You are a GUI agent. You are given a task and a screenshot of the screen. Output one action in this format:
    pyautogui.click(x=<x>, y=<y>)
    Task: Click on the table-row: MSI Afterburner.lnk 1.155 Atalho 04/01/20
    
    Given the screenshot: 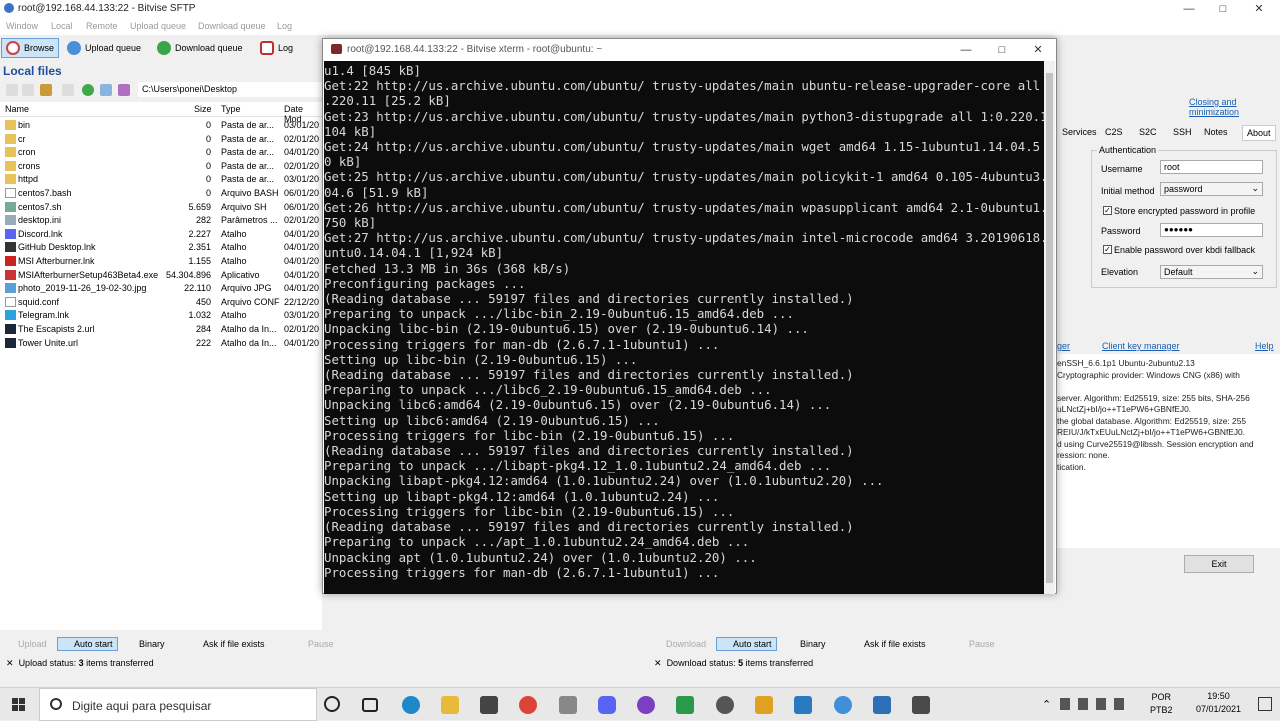 What is the action you would take?
    pyautogui.click(x=161, y=262)
    